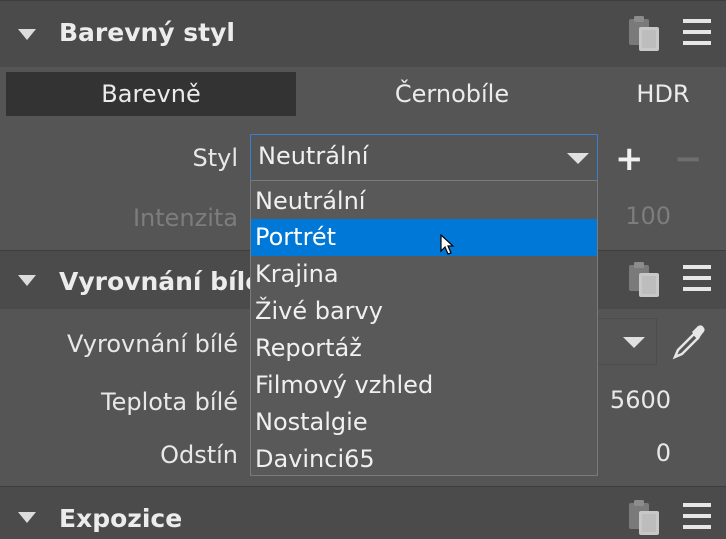 The image size is (726, 539). I want to click on intensity-value: 100, so click(648, 216).